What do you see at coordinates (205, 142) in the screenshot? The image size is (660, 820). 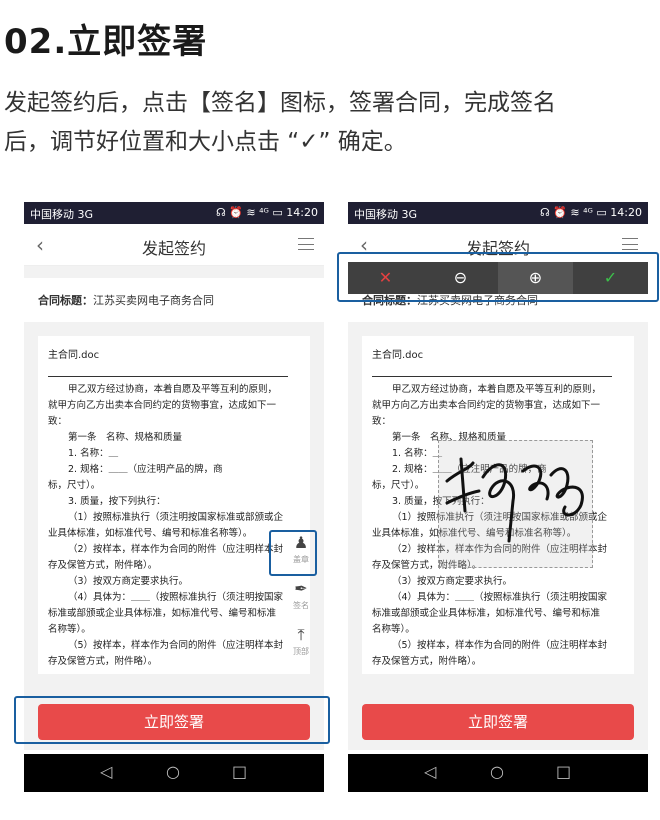 I see `step-description-line-2: 后，调节好位置和大小点击 “✓” 确定。` at bounding box center [205, 142].